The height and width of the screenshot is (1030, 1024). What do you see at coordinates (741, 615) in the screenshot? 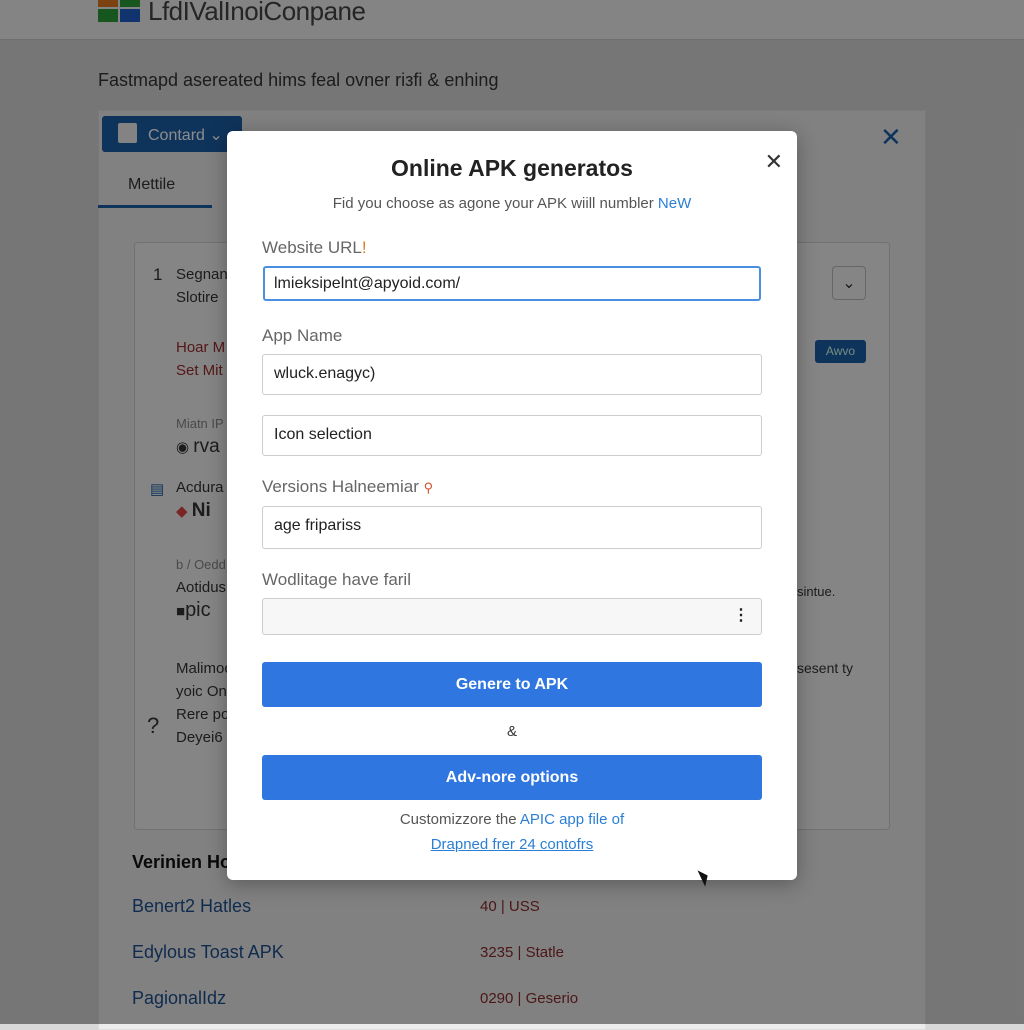
I see `more-vertical-icon: ⋮` at bounding box center [741, 615].